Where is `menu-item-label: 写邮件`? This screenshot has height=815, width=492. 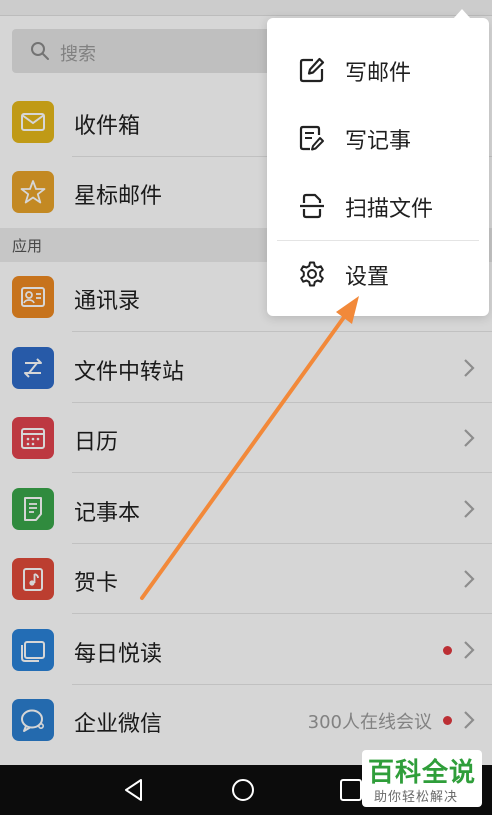 menu-item-label: 写邮件 is located at coordinates (378, 73).